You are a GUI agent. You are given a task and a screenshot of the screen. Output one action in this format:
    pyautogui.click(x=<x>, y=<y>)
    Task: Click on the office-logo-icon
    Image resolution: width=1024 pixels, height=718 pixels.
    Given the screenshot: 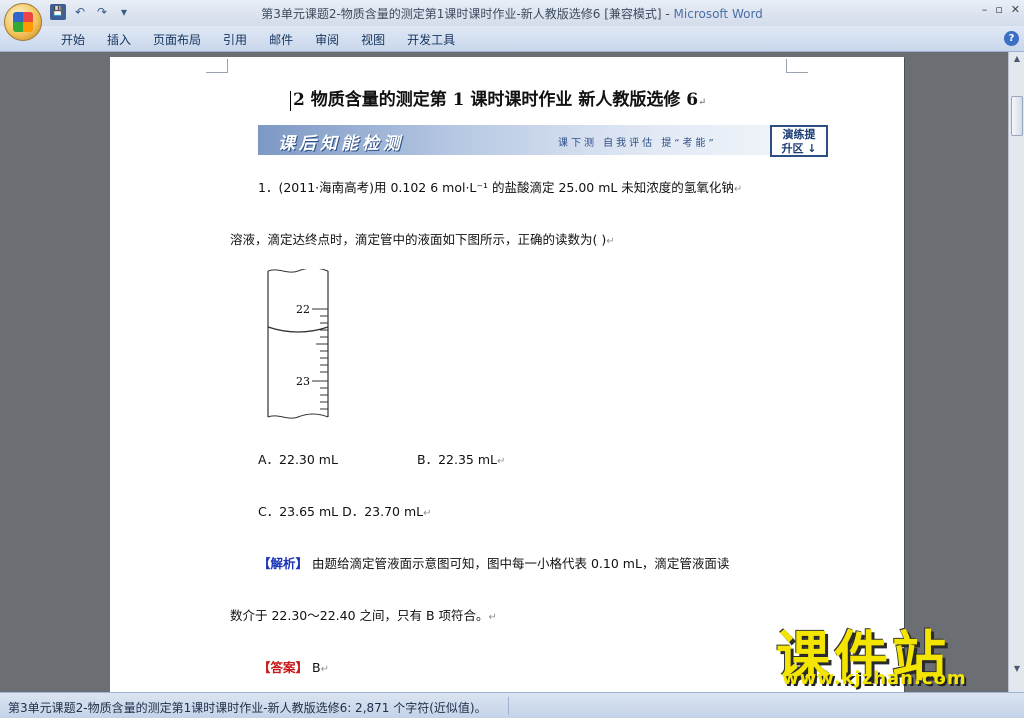 What is the action you would take?
    pyautogui.click(x=23, y=22)
    